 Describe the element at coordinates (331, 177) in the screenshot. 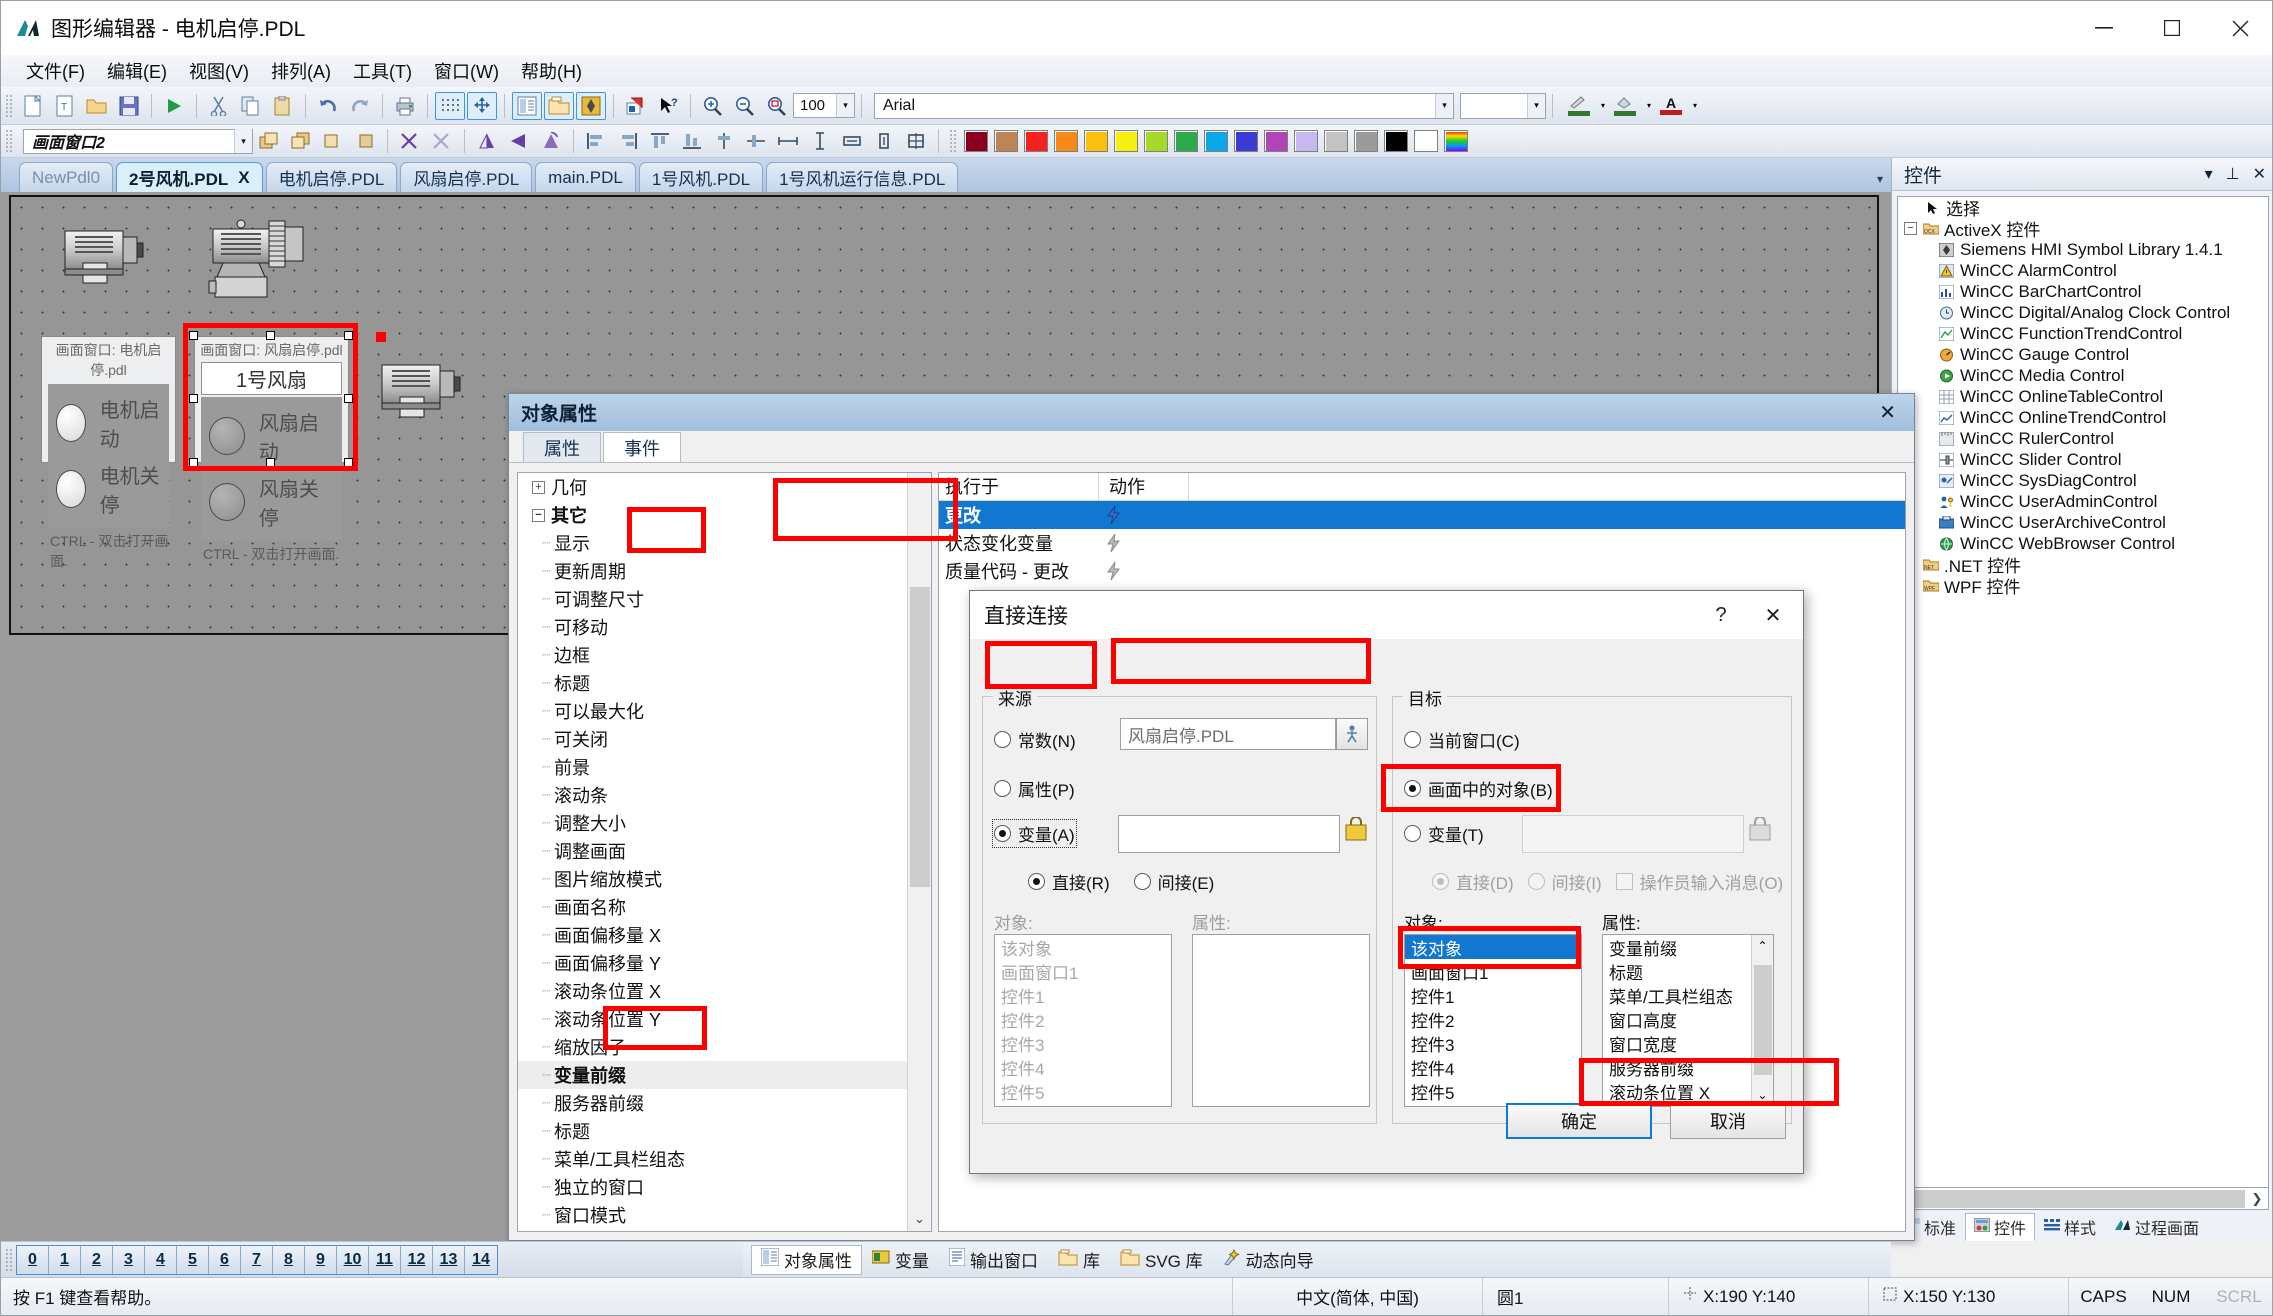

I see `tab-dianji-qiting: 电机启停.PDL` at that location.